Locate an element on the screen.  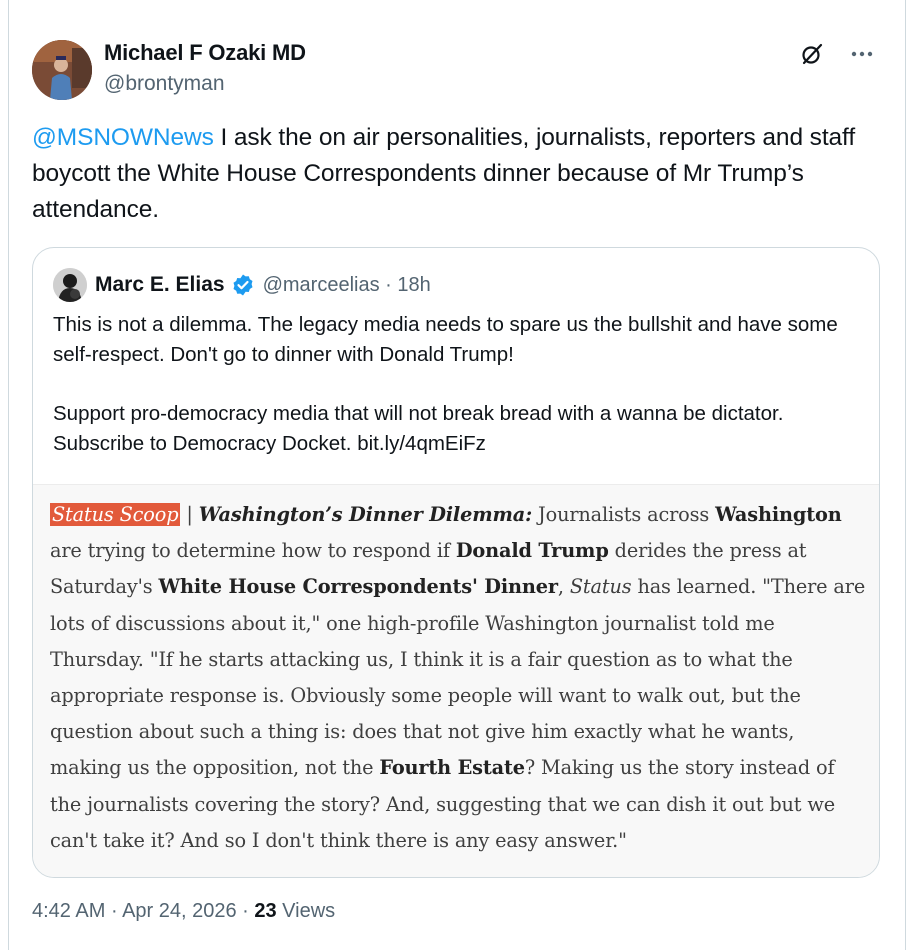
tweet-time: 4:42 AM is located at coordinates (68, 911).